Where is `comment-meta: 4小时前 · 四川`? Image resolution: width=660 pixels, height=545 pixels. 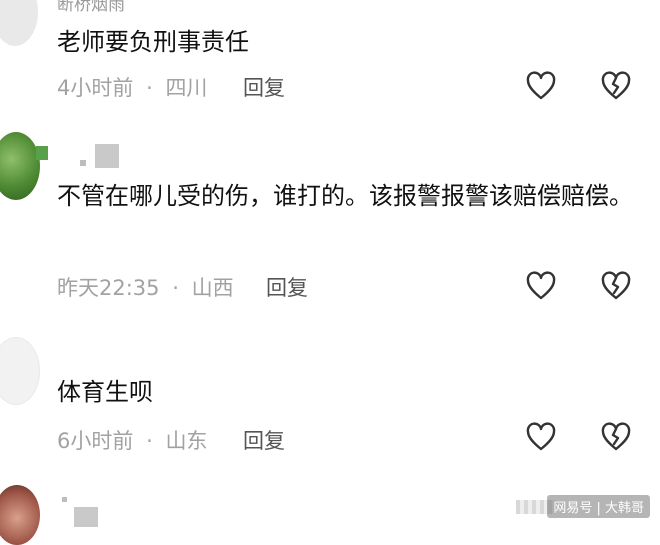 comment-meta: 4小时前 · 四川 is located at coordinates (132, 87).